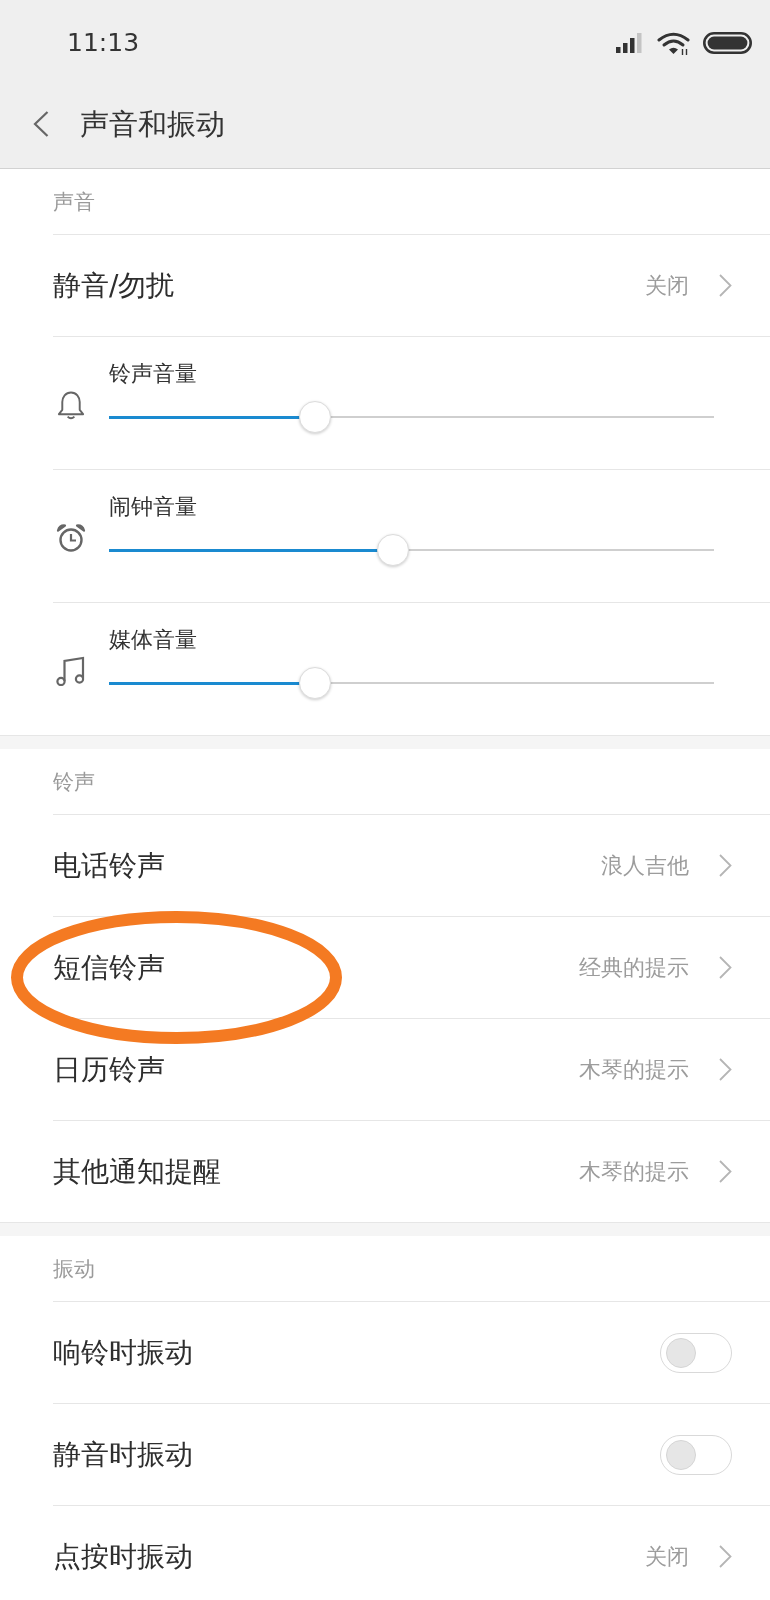 The height and width of the screenshot is (1600, 770). I want to click on section-title: 声音, so click(74, 202).